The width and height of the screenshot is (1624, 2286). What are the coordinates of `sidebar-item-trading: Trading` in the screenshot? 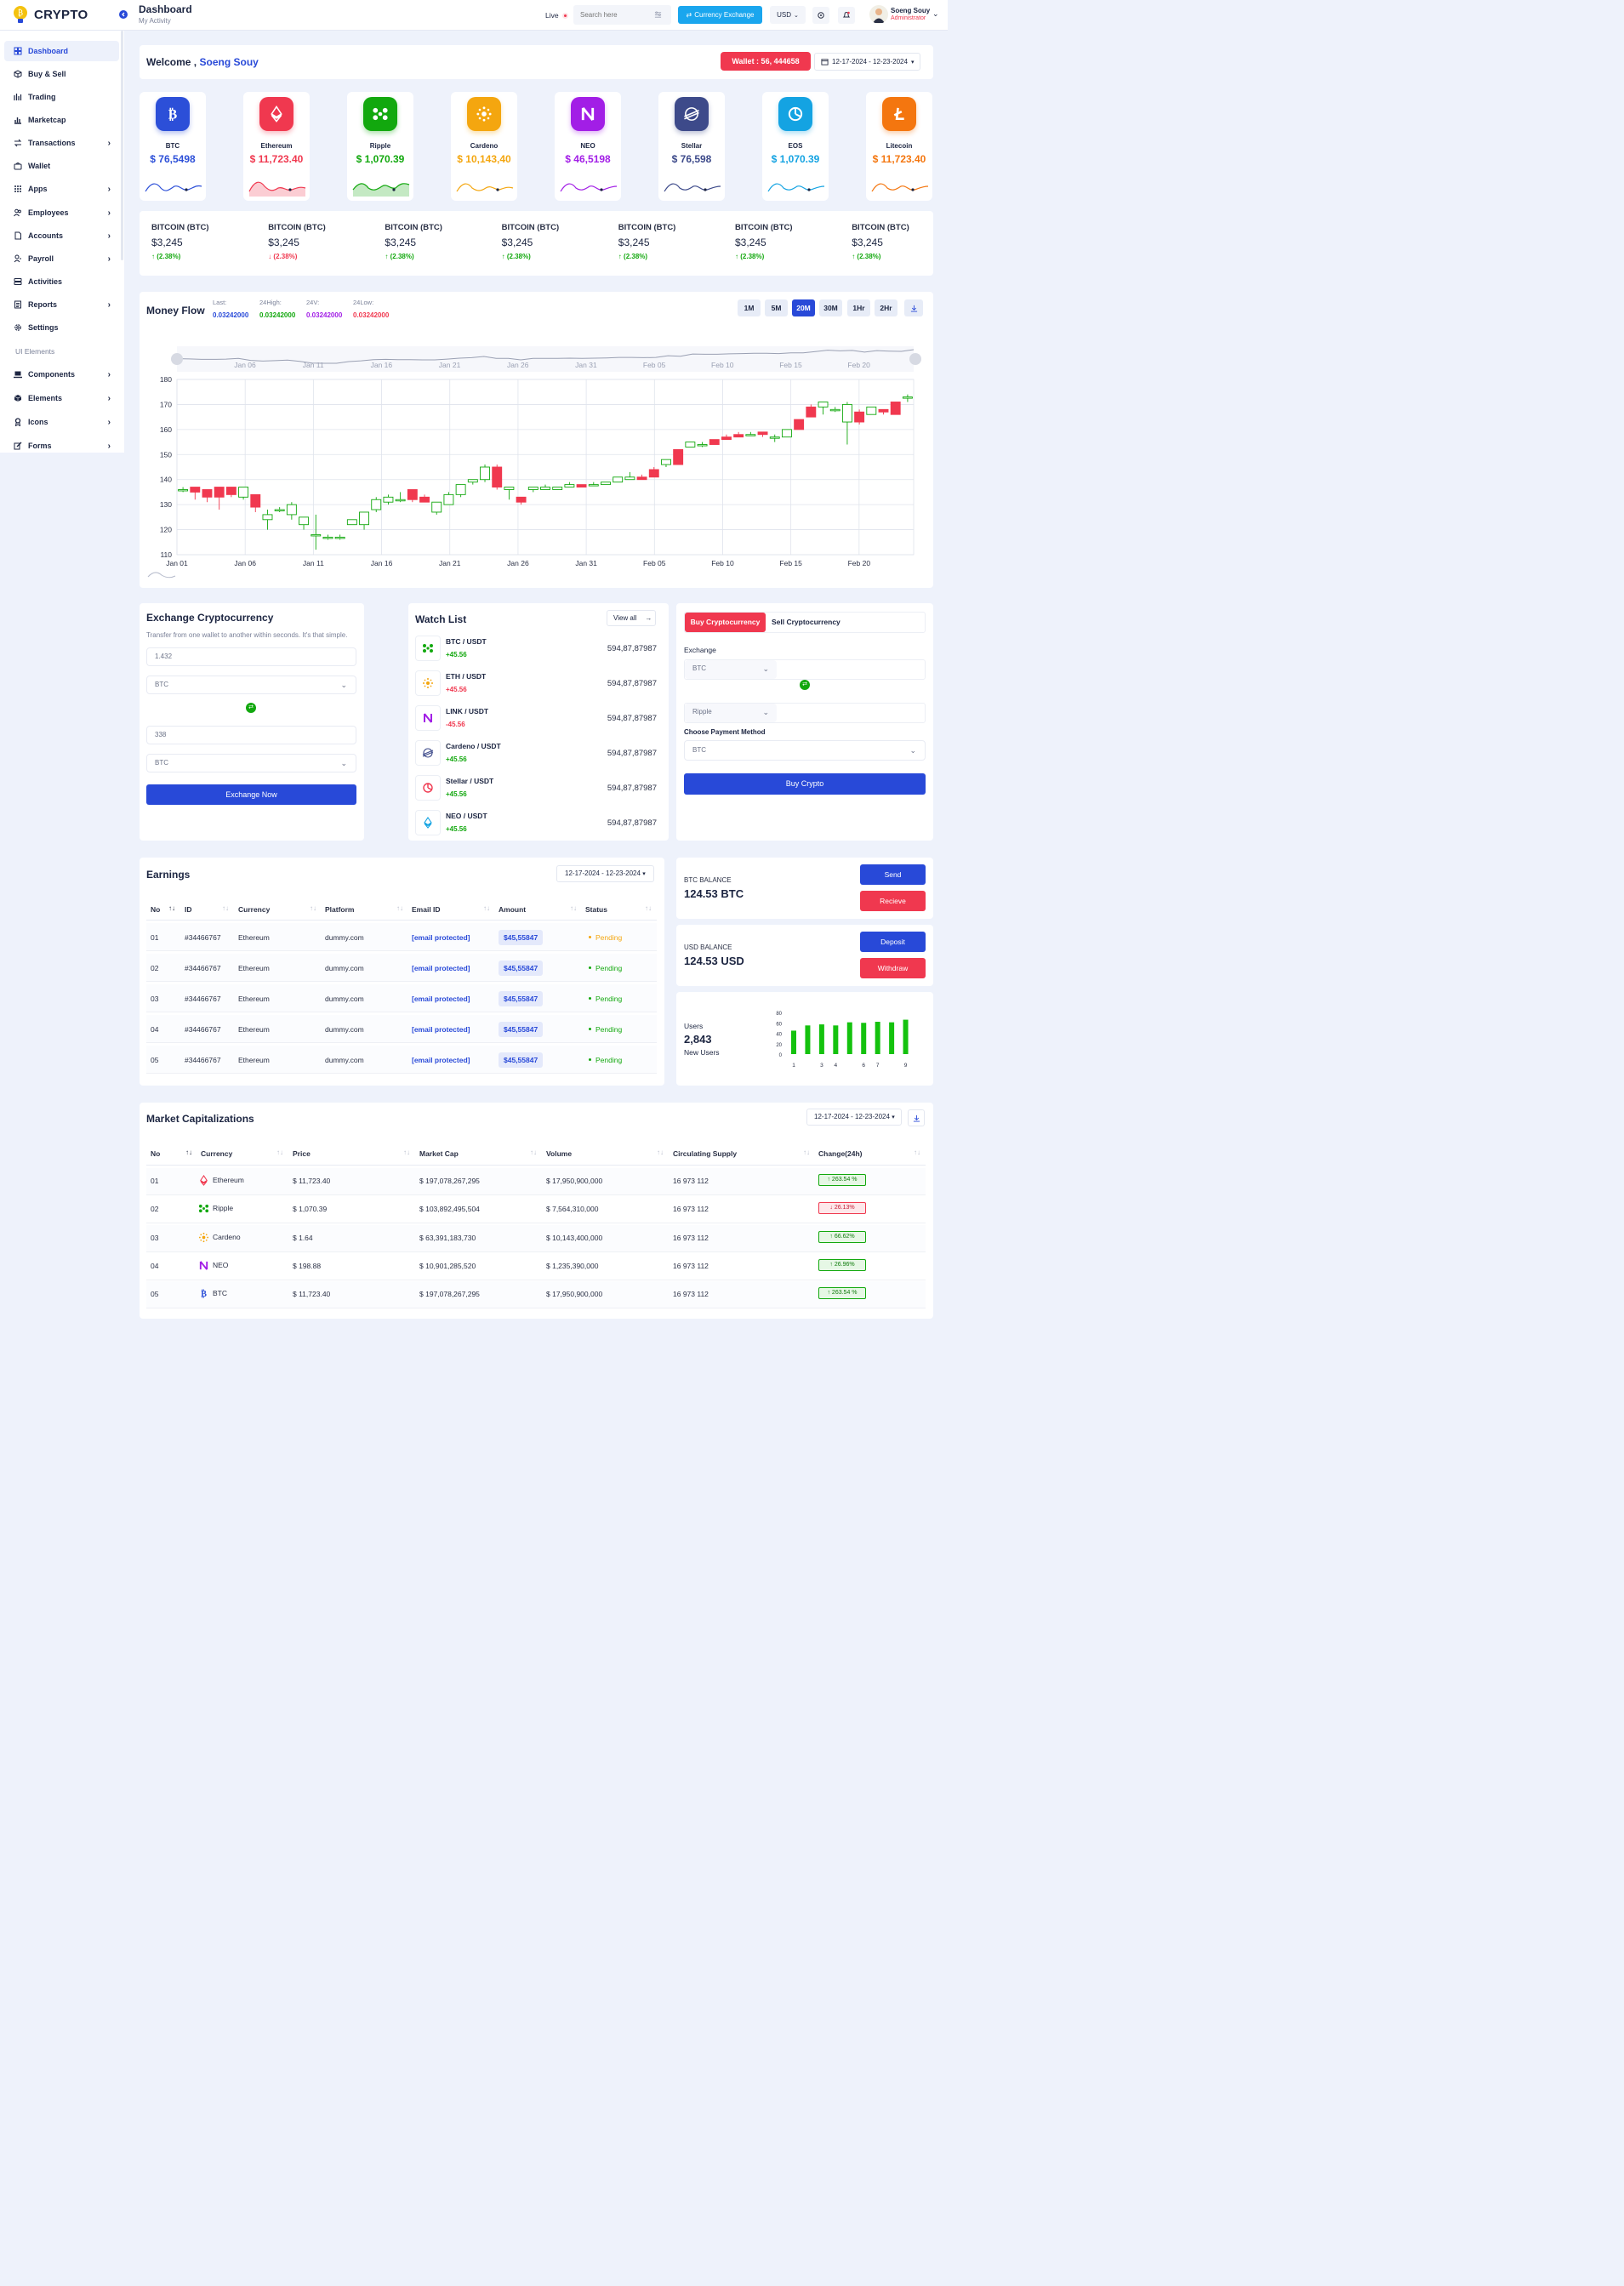 It's located at (61, 97).